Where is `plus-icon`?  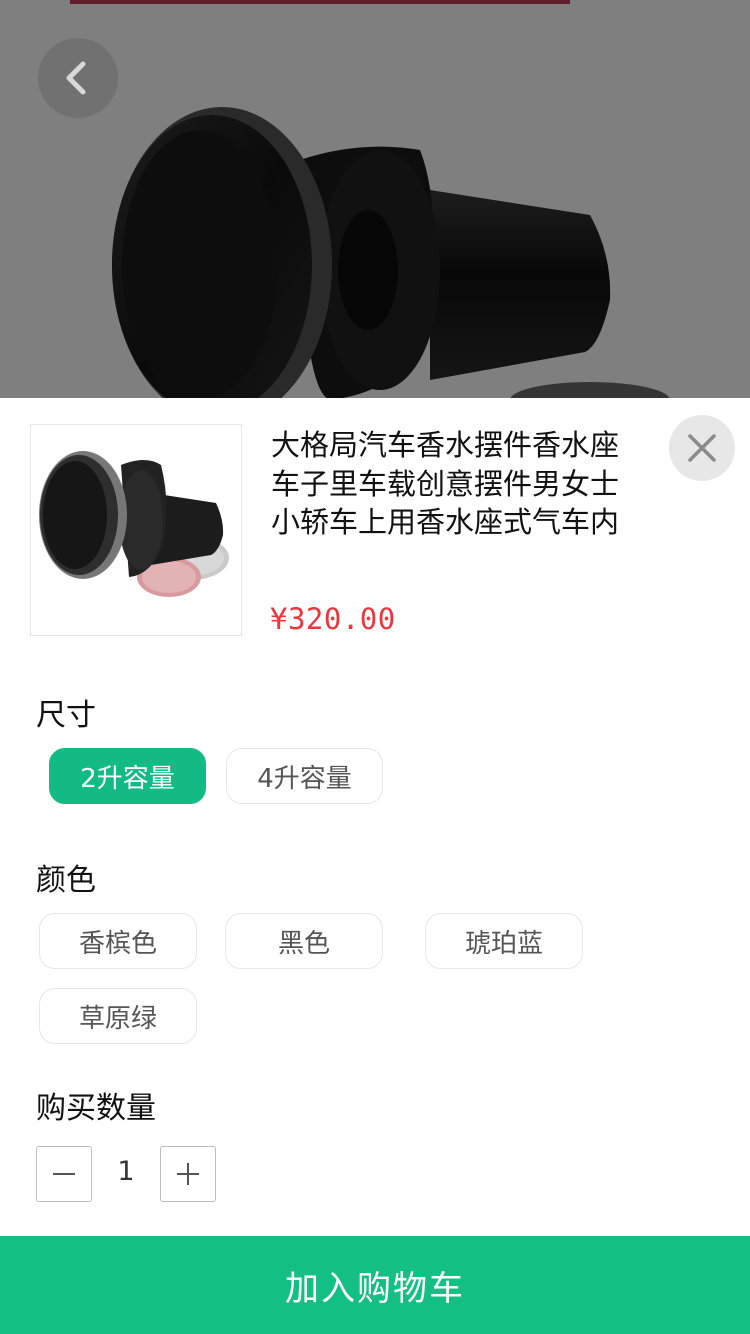 plus-icon is located at coordinates (188, 1174).